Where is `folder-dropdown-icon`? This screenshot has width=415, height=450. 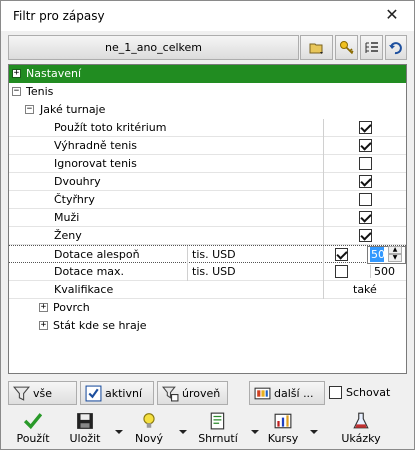 folder-dropdown-icon is located at coordinates (316, 48).